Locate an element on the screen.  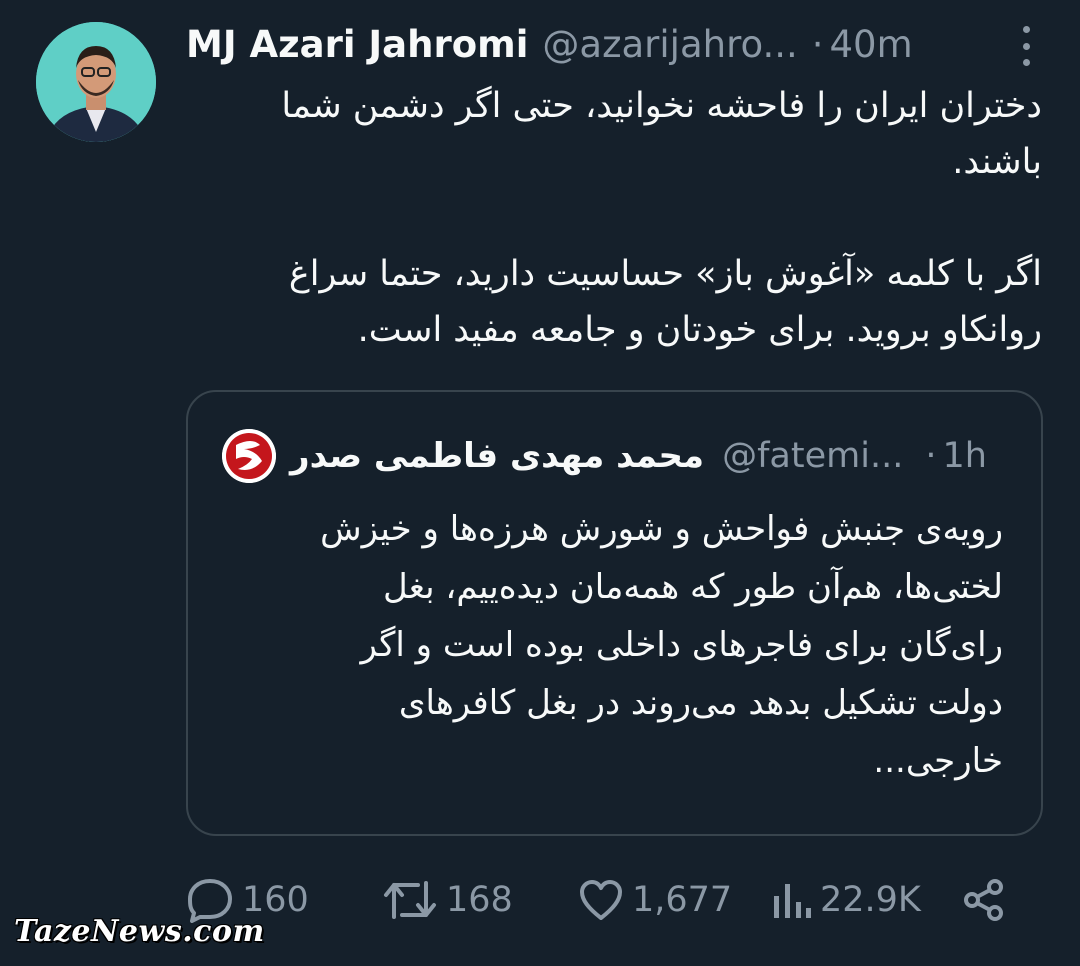
author-avatar is located at coordinates (96, 82).